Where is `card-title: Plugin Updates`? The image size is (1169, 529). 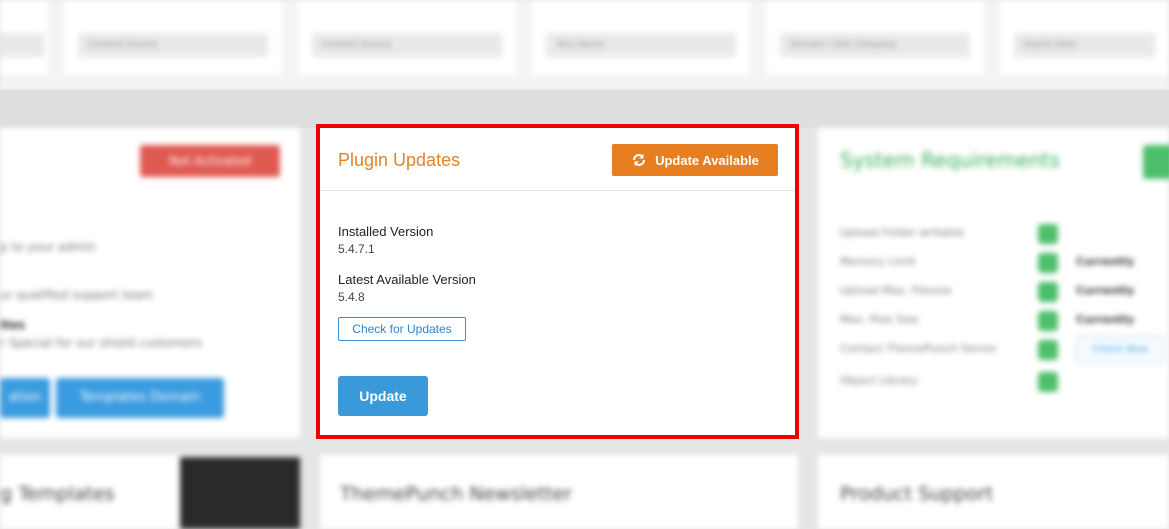 card-title: Plugin Updates is located at coordinates (399, 160).